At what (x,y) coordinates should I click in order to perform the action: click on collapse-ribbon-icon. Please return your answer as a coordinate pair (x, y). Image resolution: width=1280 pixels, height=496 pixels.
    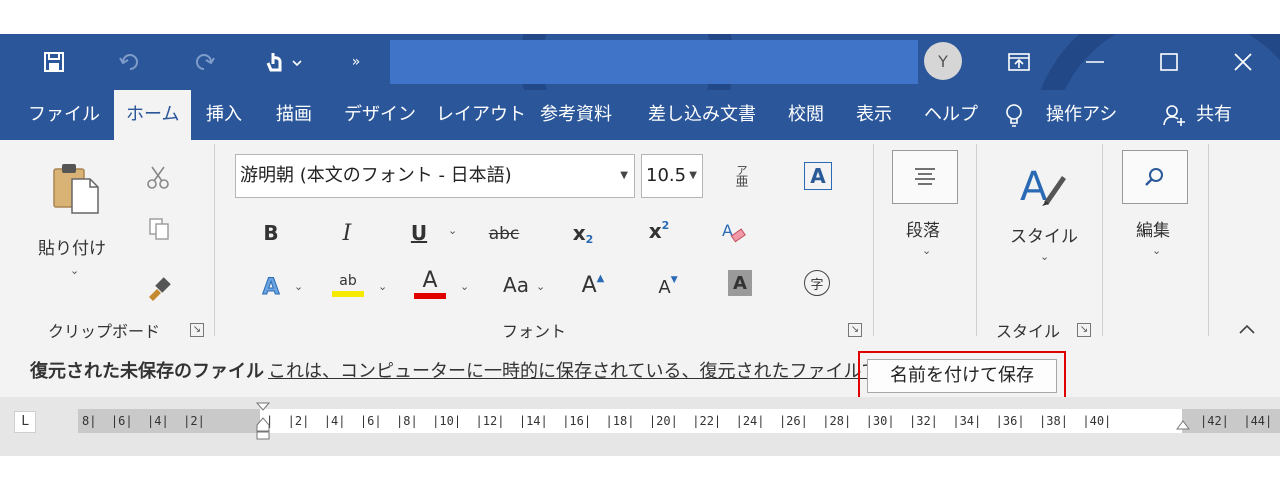
    Looking at the image, I should click on (1247, 329).